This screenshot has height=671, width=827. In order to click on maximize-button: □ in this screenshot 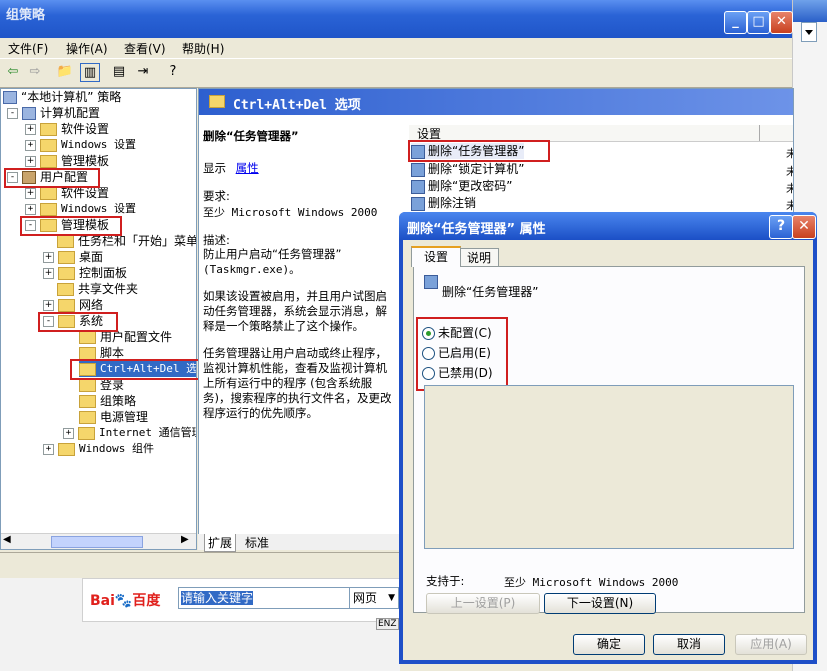, I will do `click(758, 22)`.